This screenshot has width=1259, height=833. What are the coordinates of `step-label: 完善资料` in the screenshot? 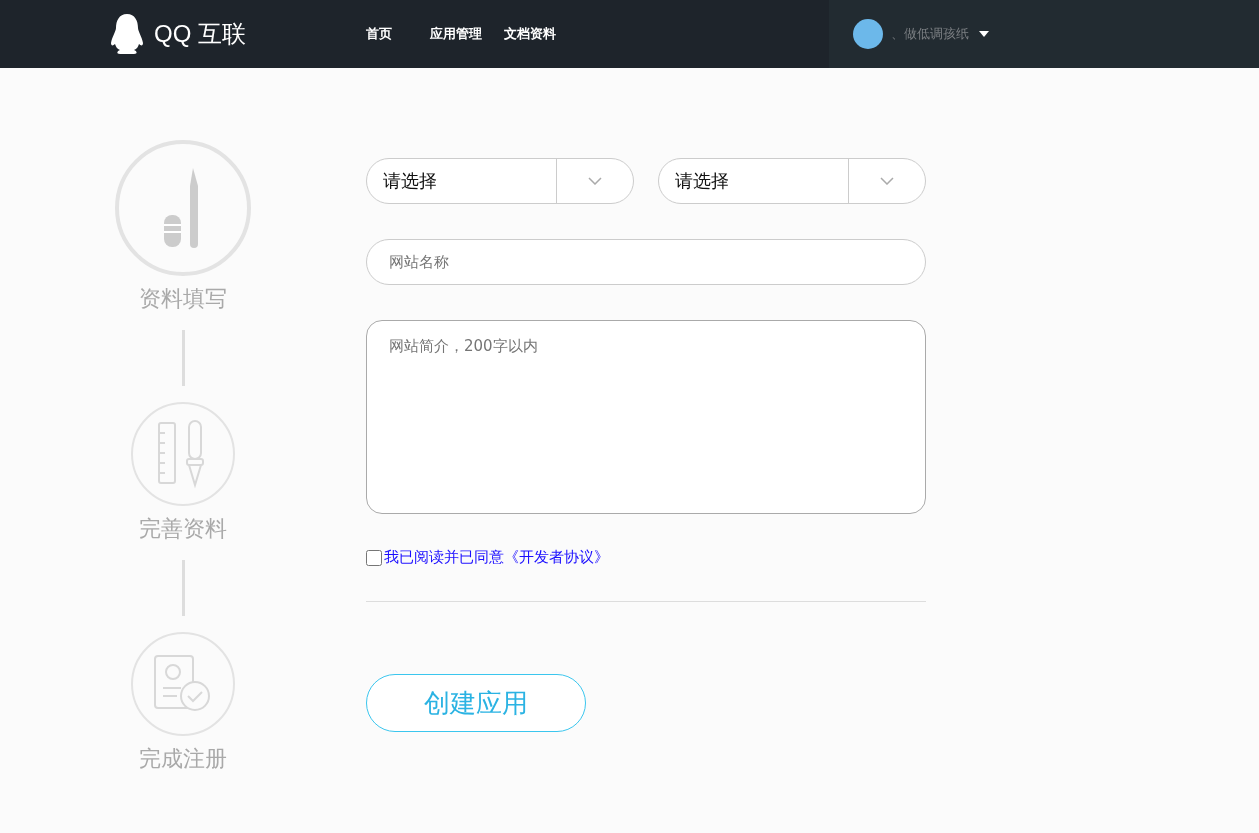 It's located at (183, 529).